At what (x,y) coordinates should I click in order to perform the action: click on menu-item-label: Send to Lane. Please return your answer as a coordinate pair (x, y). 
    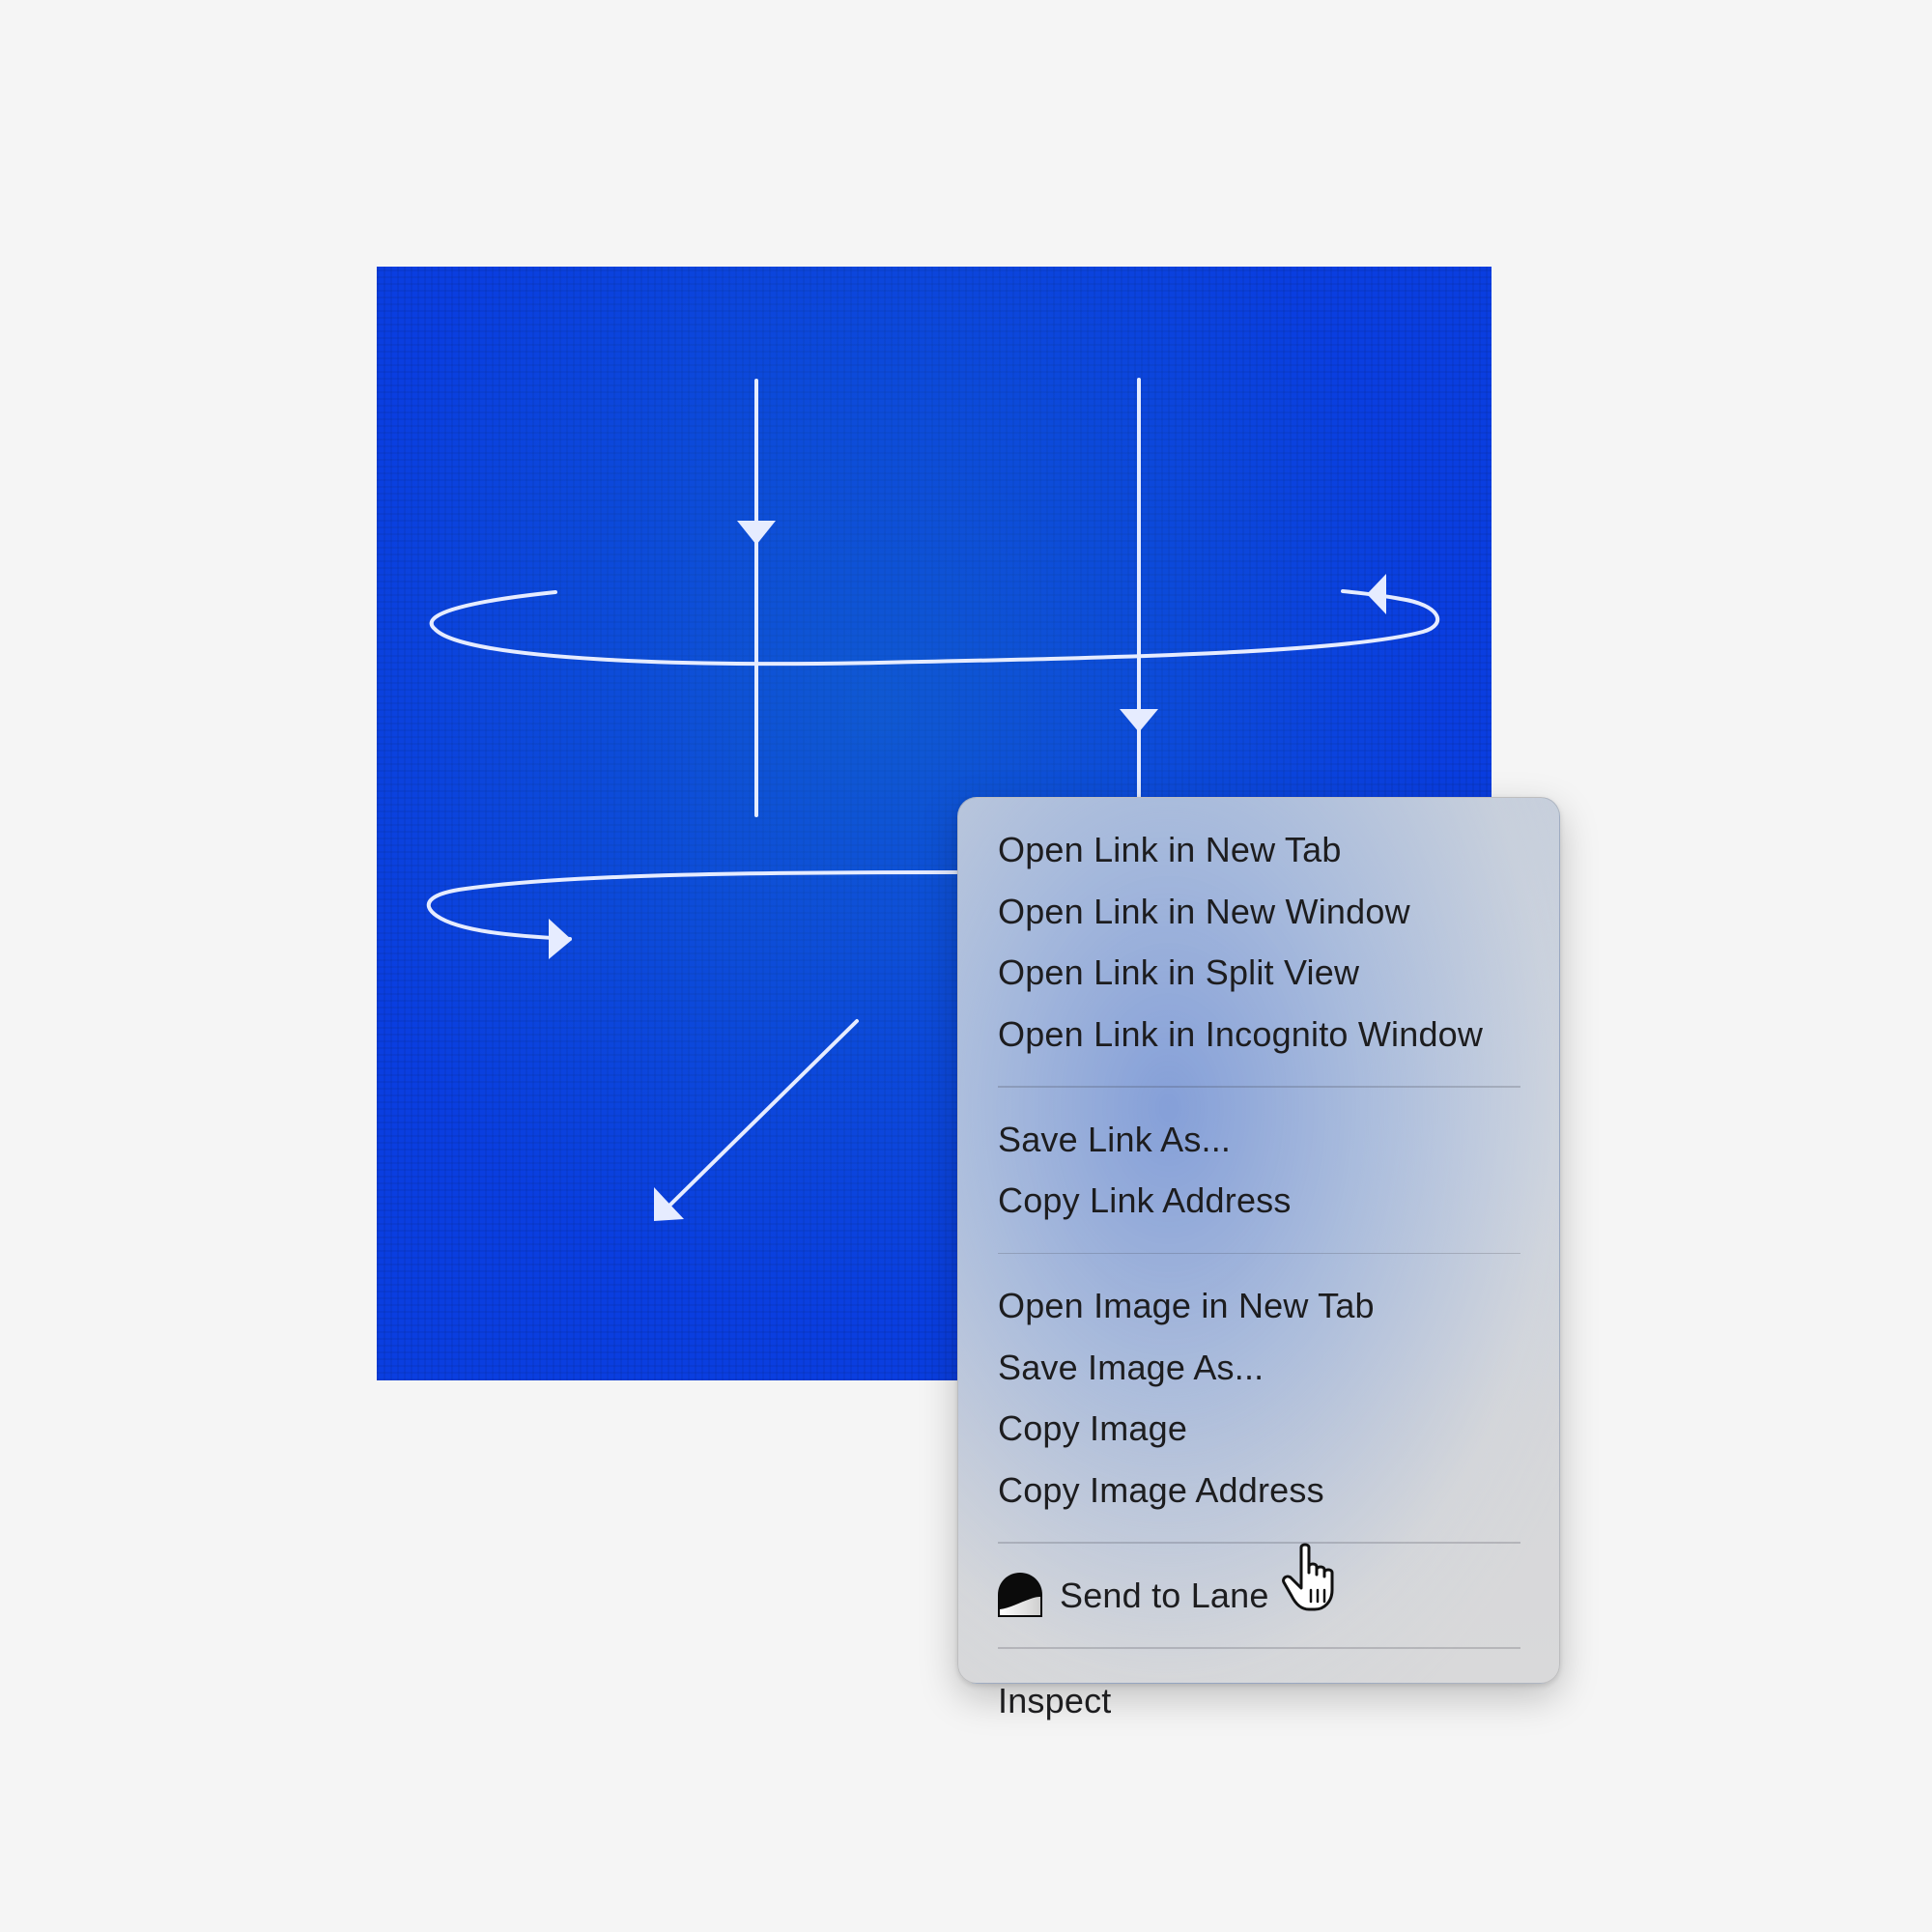
    Looking at the image, I should click on (1164, 1595).